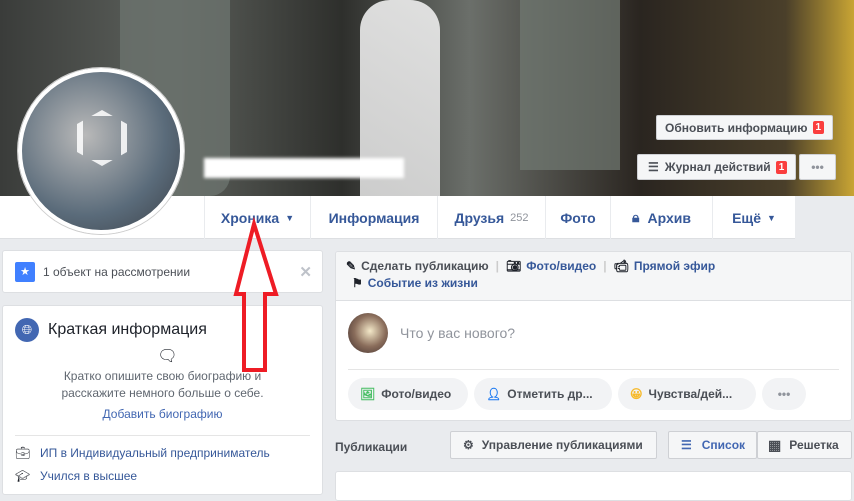 This screenshot has height=501, width=854. What do you see at coordinates (256, 294) in the screenshot?
I see `red-arrow-annotation` at bounding box center [256, 294].